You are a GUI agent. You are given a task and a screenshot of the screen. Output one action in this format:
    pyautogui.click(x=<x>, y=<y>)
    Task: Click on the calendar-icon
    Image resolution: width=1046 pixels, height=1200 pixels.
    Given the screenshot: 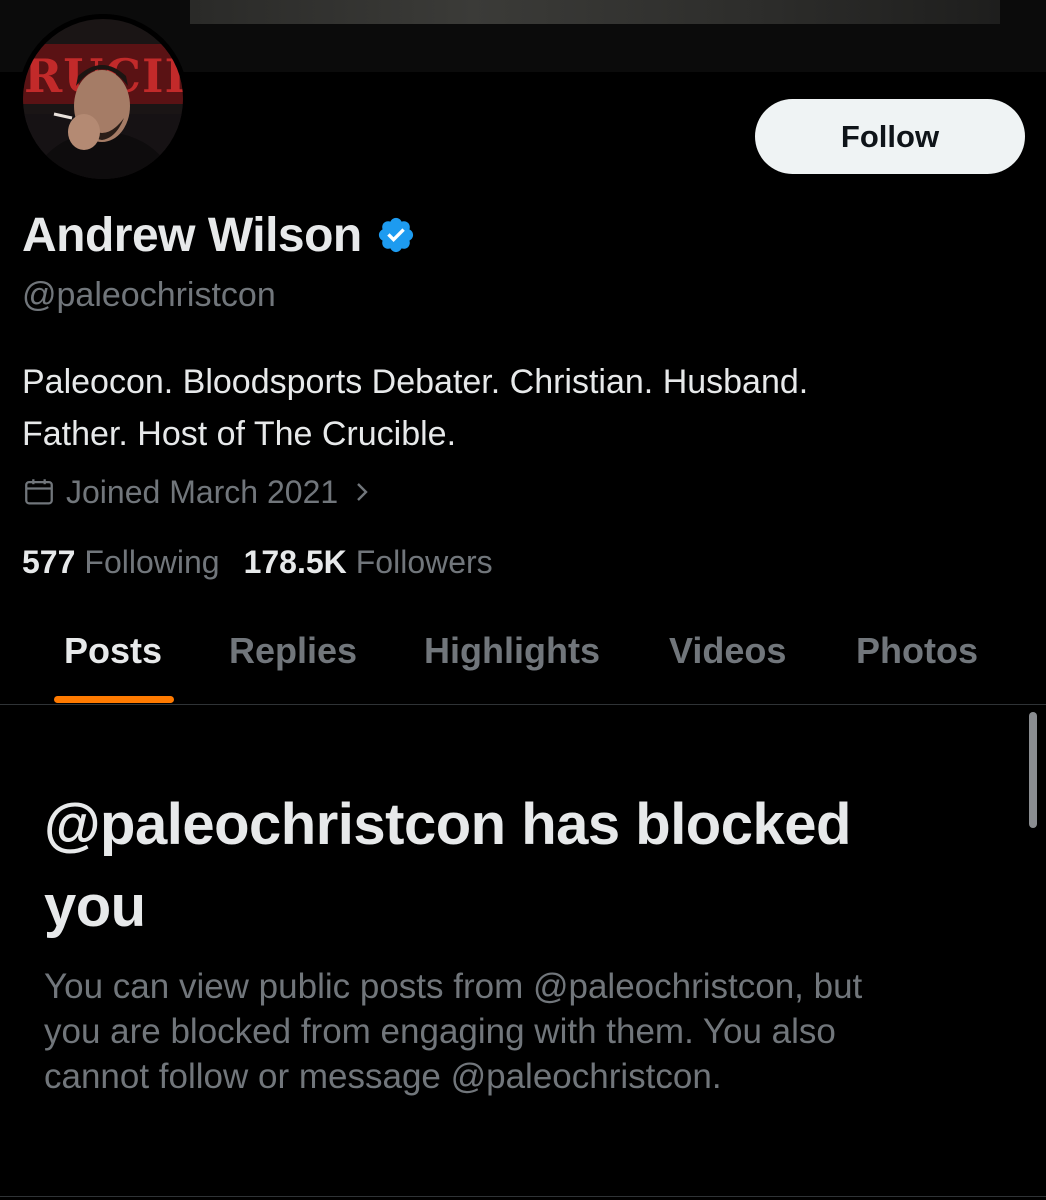 What is the action you would take?
    pyautogui.click(x=39, y=492)
    